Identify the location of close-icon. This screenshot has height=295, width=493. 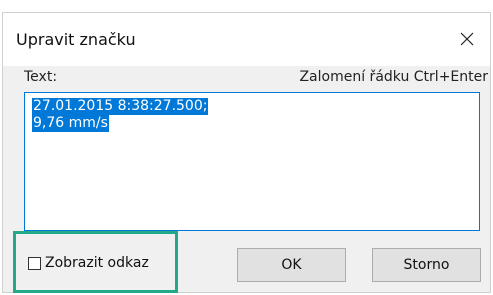
(467, 39).